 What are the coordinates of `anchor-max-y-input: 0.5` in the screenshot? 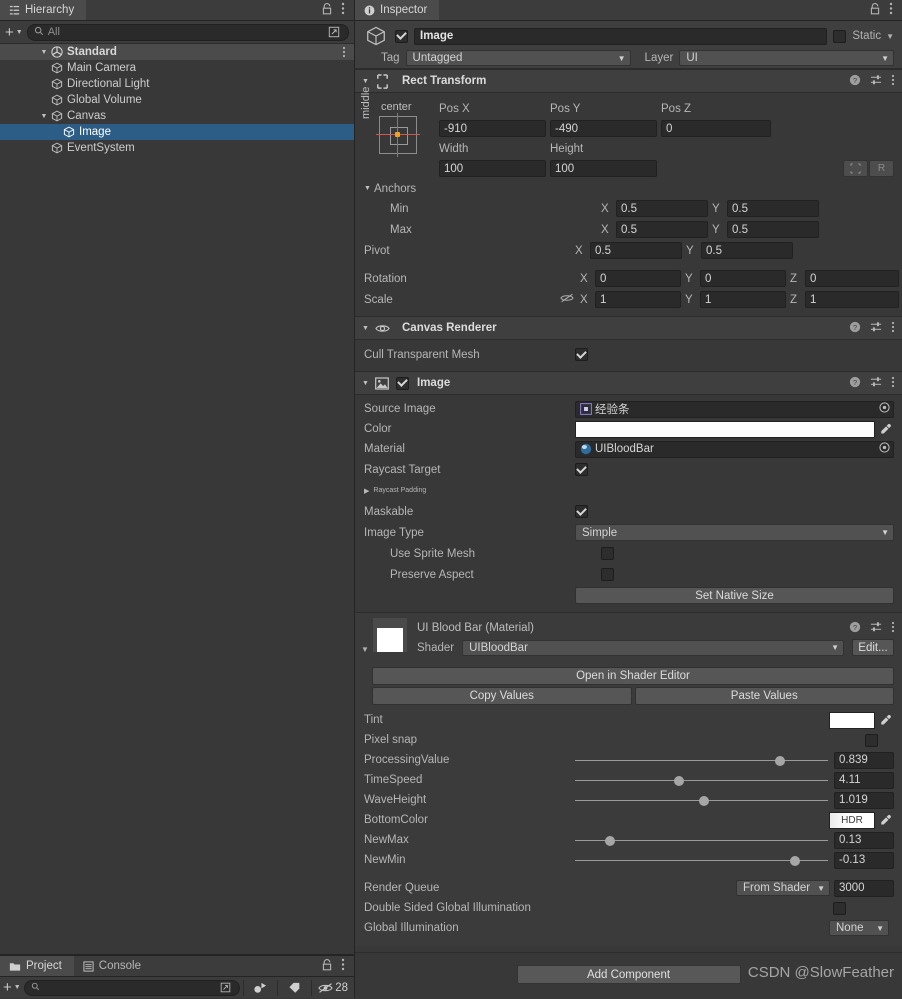 It's located at (773, 229).